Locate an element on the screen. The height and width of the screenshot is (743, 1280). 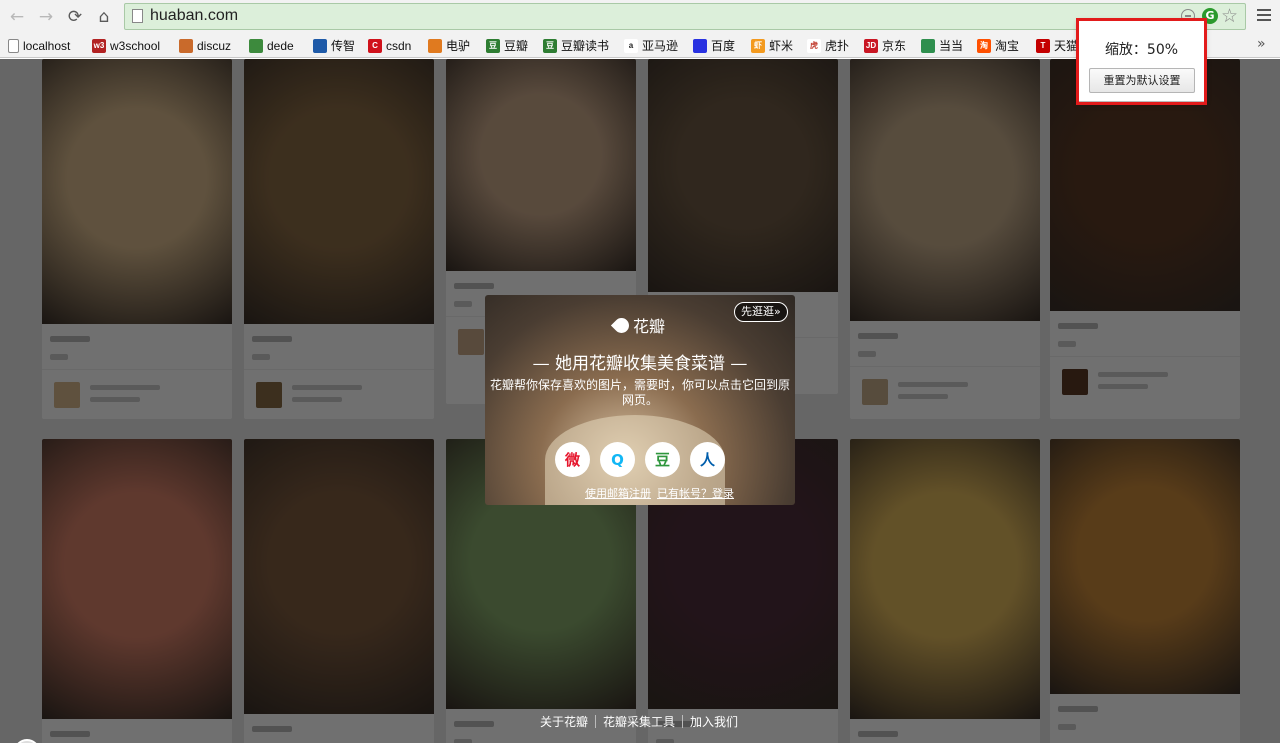
menu-icon is located at coordinates (1264, 15).